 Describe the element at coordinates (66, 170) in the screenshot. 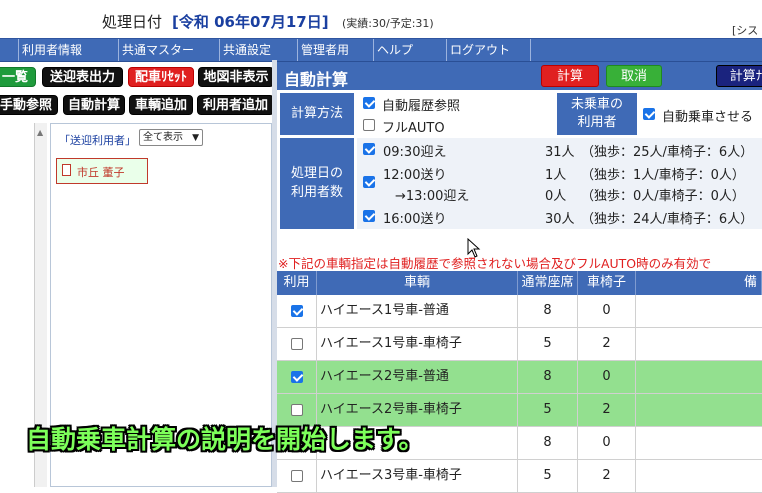

I see `document-icon` at that location.